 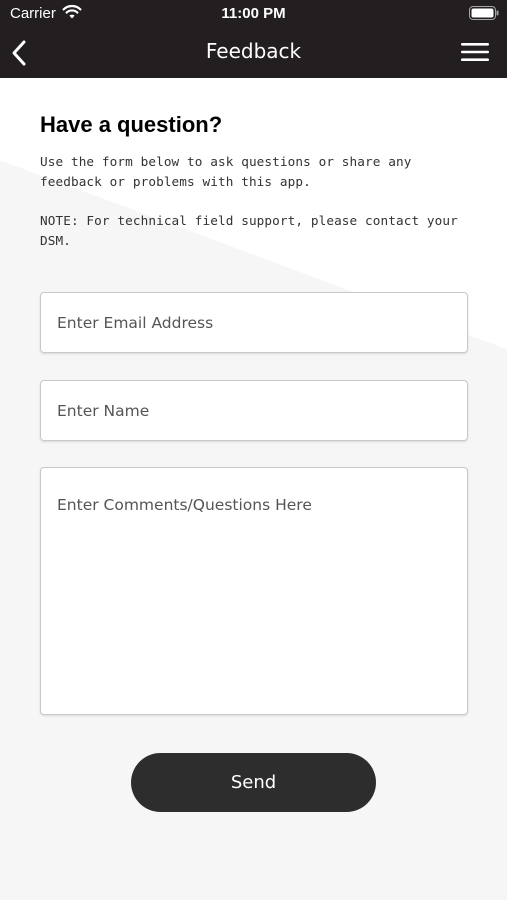 I want to click on battery-icon, so click(x=484, y=13).